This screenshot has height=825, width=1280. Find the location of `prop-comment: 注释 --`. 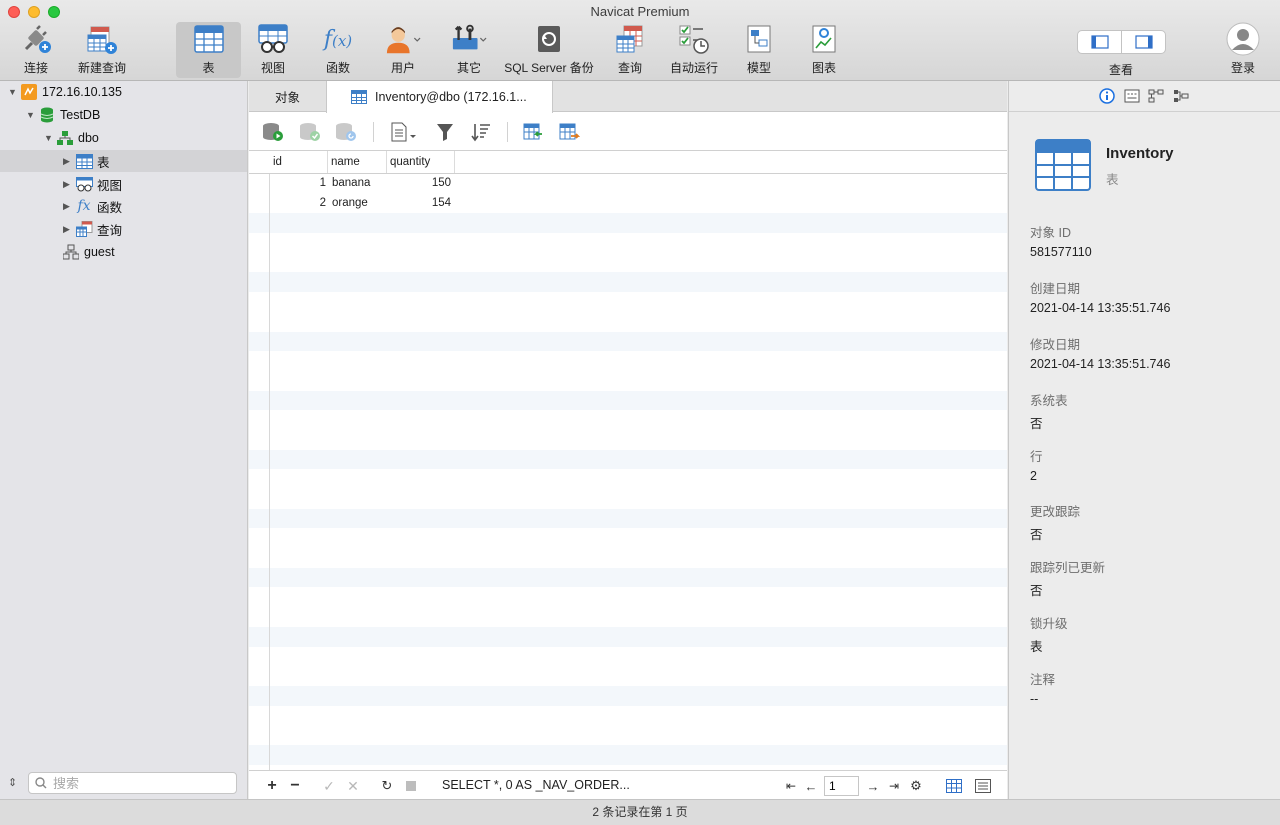

prop-comment: 注释 -- is located at coordinates (1042, 687).